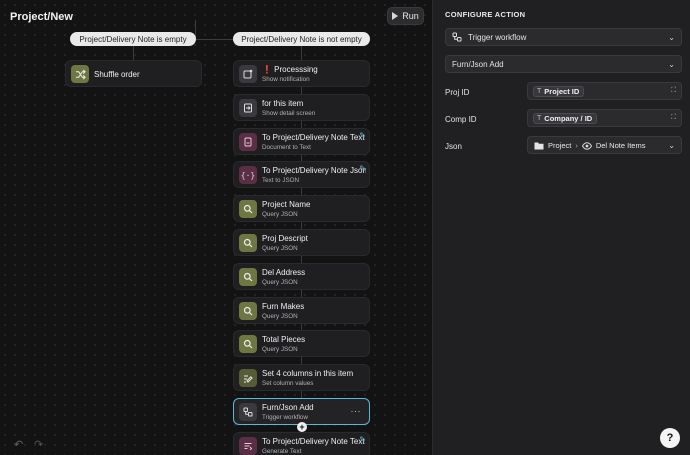  I want to click on json-field: Project › Del Note Items ⌄, so click(604, 145).